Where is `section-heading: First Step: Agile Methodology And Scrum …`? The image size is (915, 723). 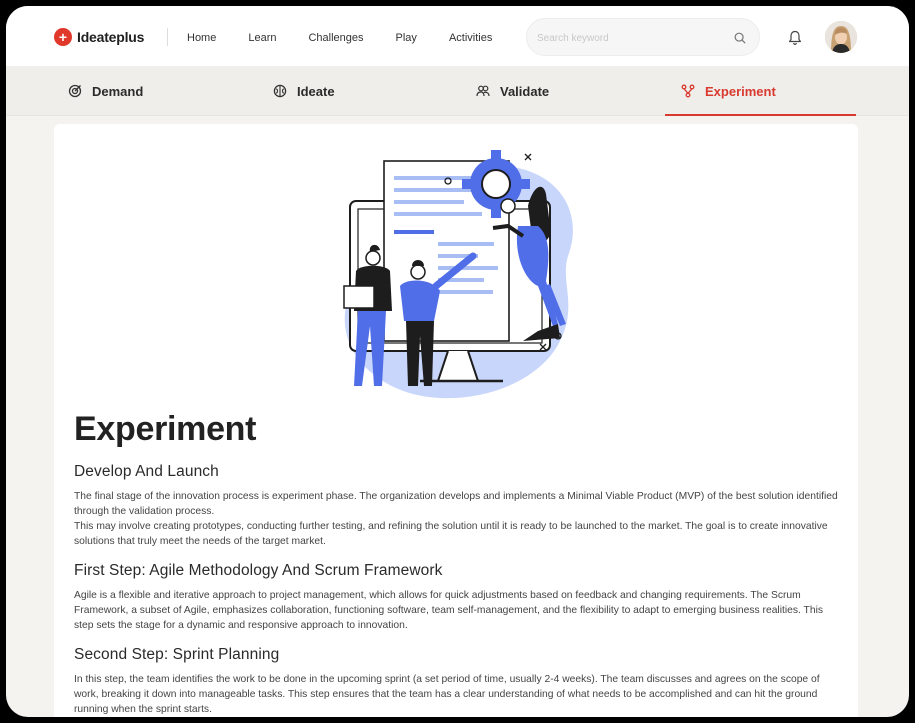
section-heading: First Step: Agile Methodology And Scrum … is located at coordinates (258, 570).